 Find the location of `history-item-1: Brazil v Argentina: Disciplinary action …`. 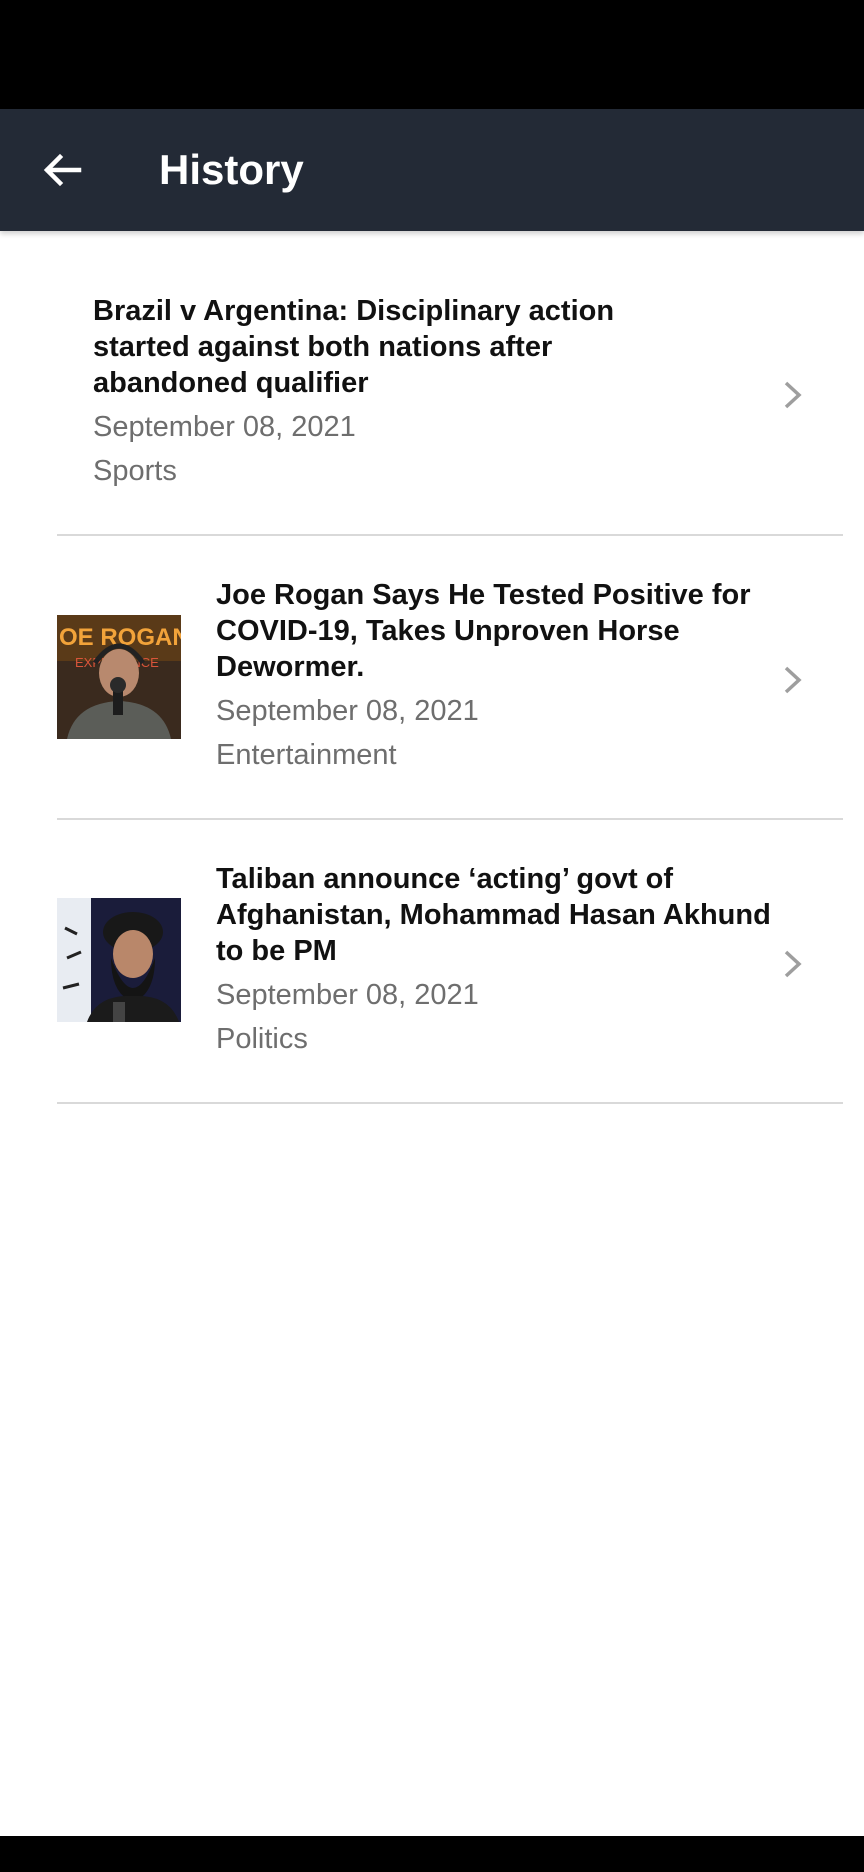

history-item-1: Brazil v Argentina: Disciplinary action … is located at coordinates (450, 383).